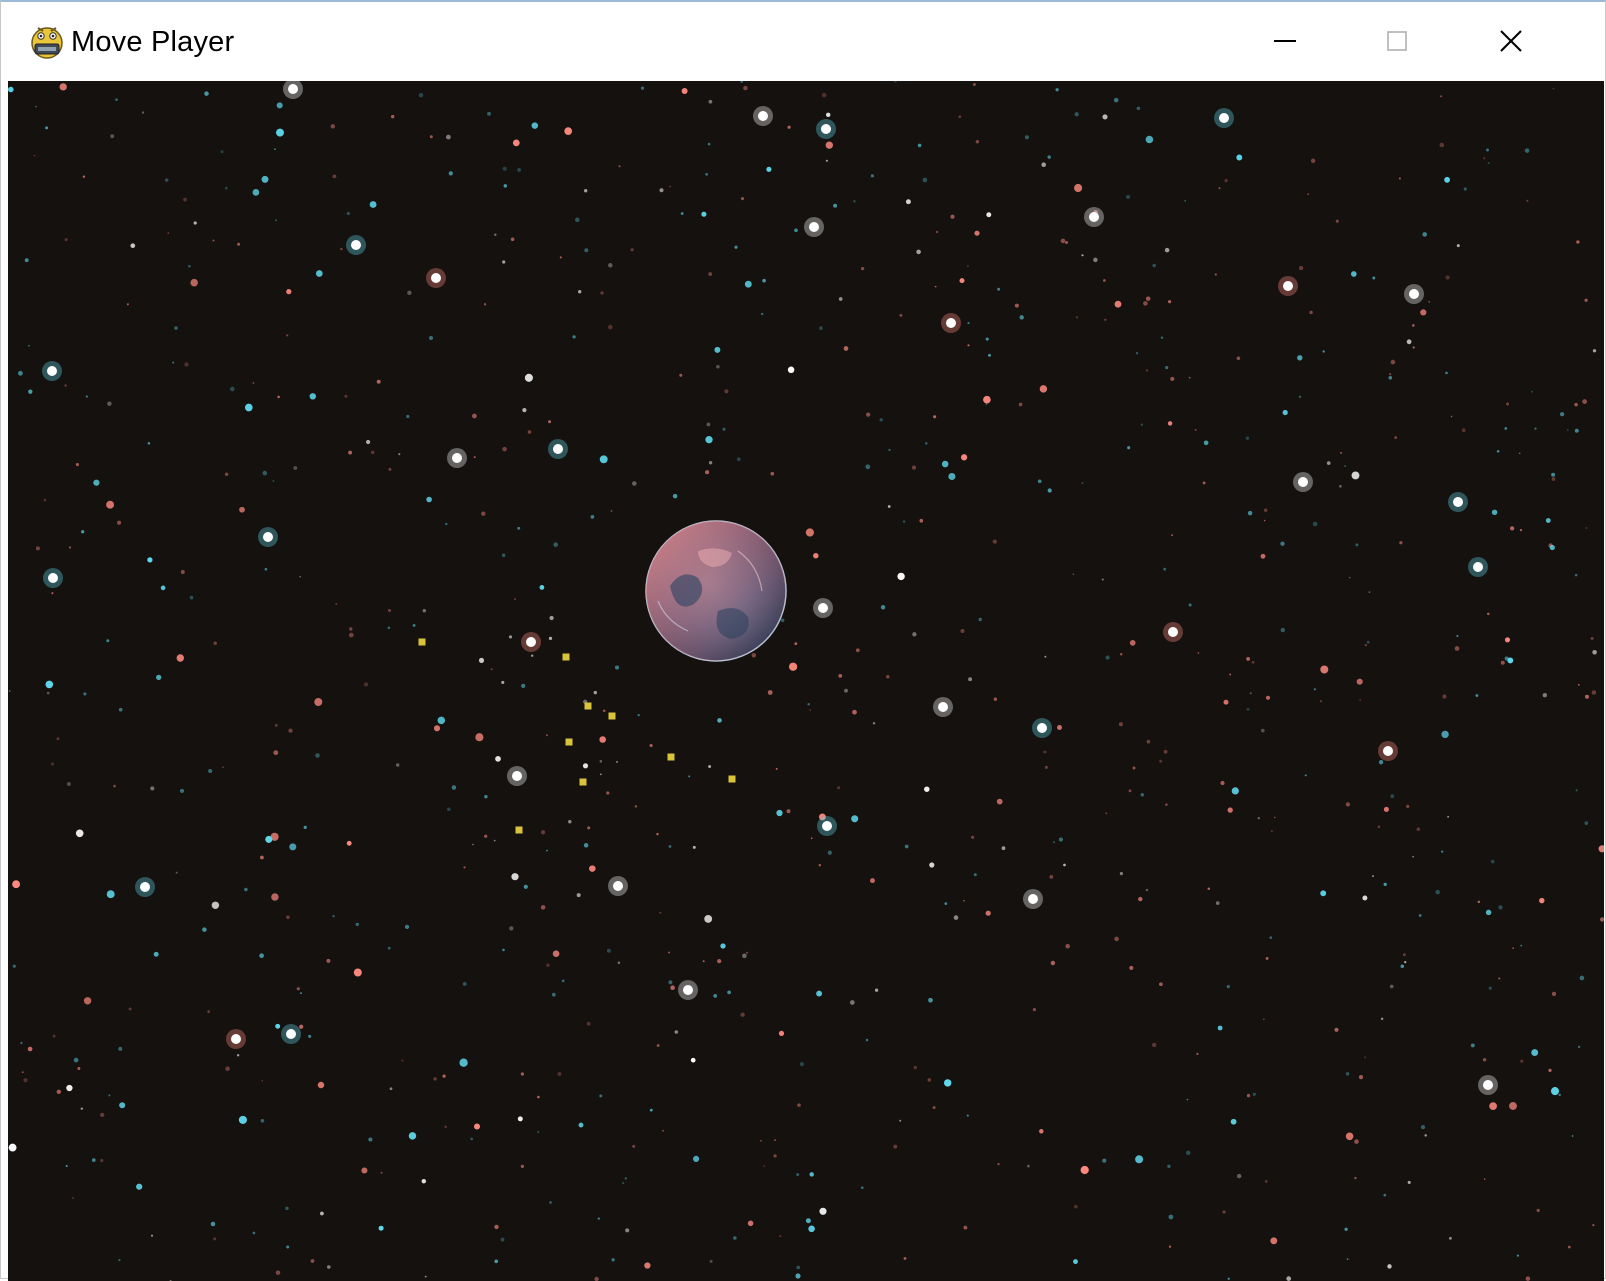  I want to click on maximize-button, so click(1397, 41).